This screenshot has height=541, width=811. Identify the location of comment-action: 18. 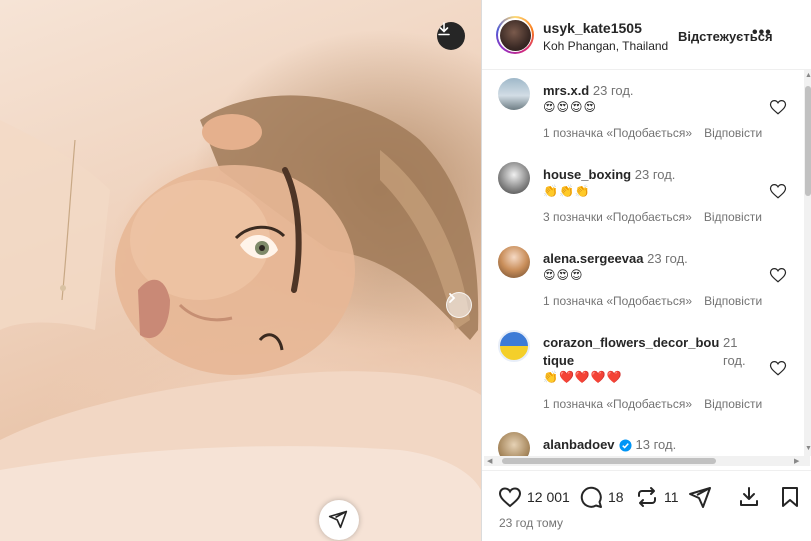
(601, 497).